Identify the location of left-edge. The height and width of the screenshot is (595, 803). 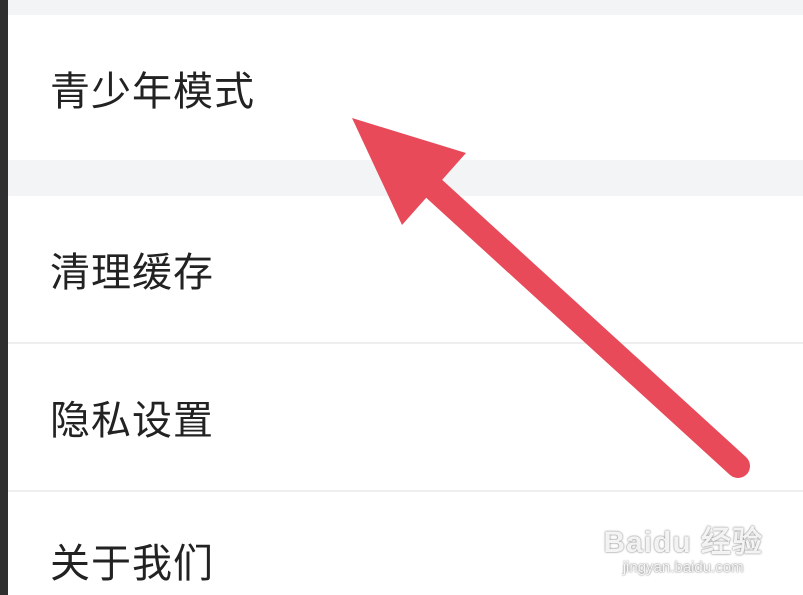
(4, 297).